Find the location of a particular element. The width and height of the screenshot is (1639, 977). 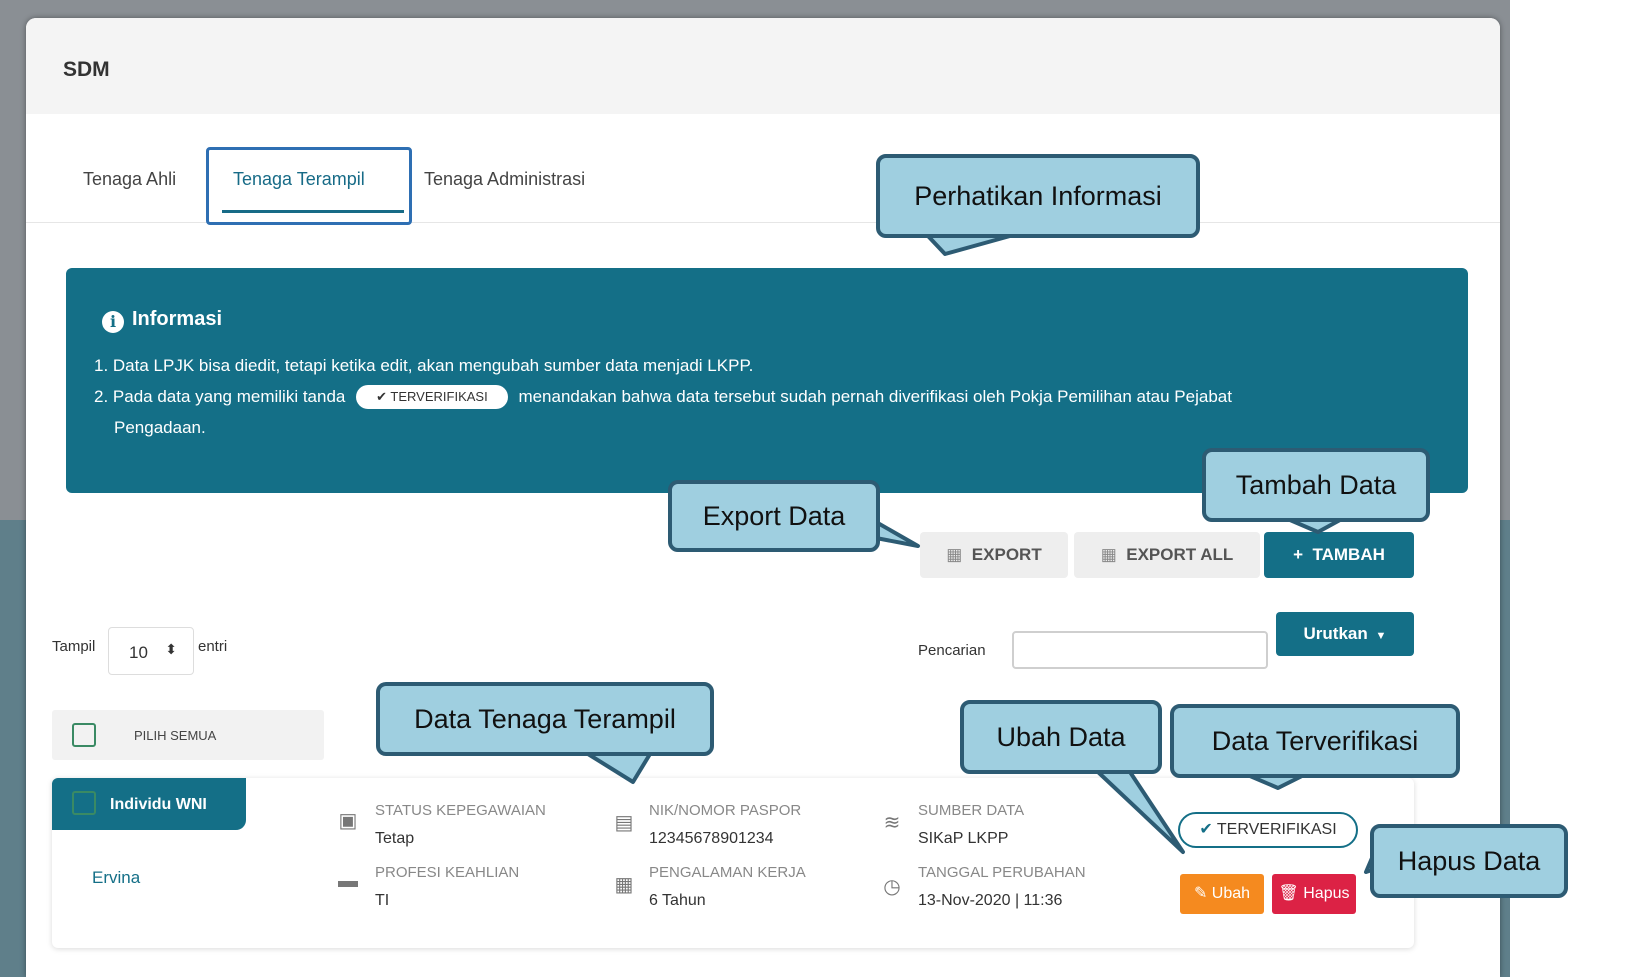

callout-export-text: Export Data is located at coordinates (774, 516).